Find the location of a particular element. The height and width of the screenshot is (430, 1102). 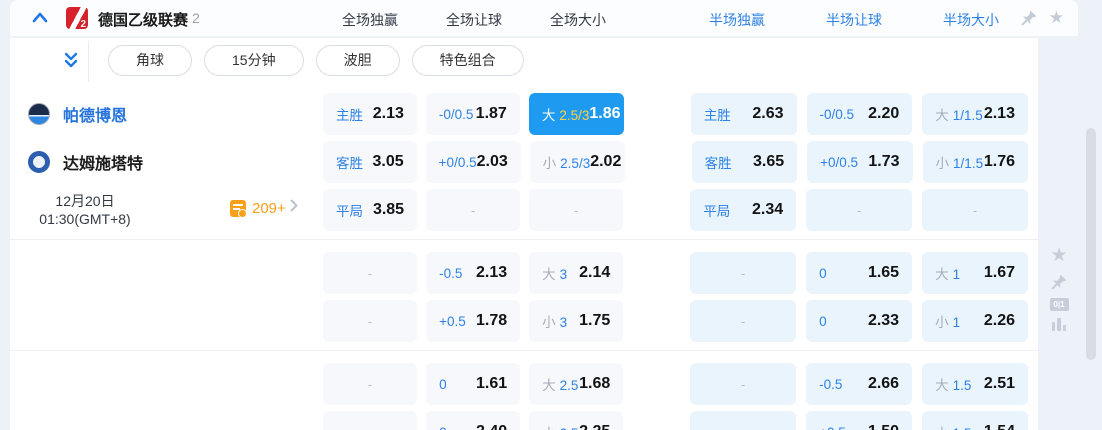

odds-cell: -0.5 2.66 is located at coordinates (859, 384).